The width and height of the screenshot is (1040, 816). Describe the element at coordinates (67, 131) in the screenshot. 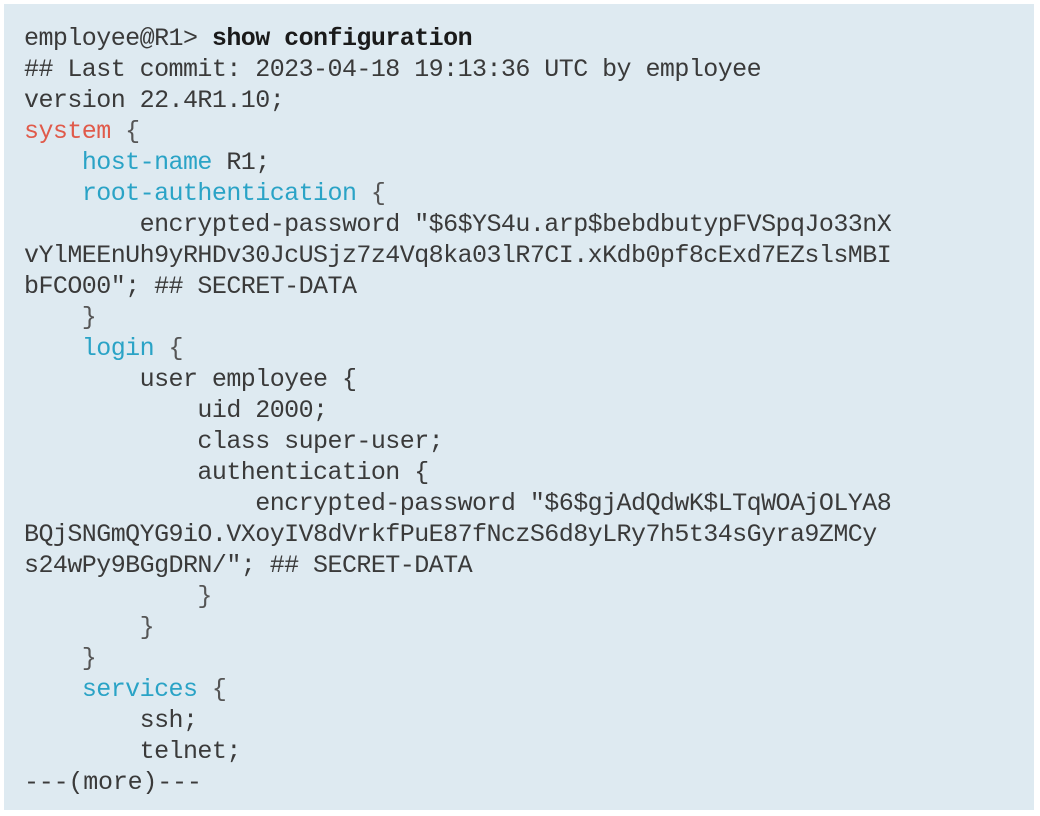

I see `system-keyword: system` at that location.